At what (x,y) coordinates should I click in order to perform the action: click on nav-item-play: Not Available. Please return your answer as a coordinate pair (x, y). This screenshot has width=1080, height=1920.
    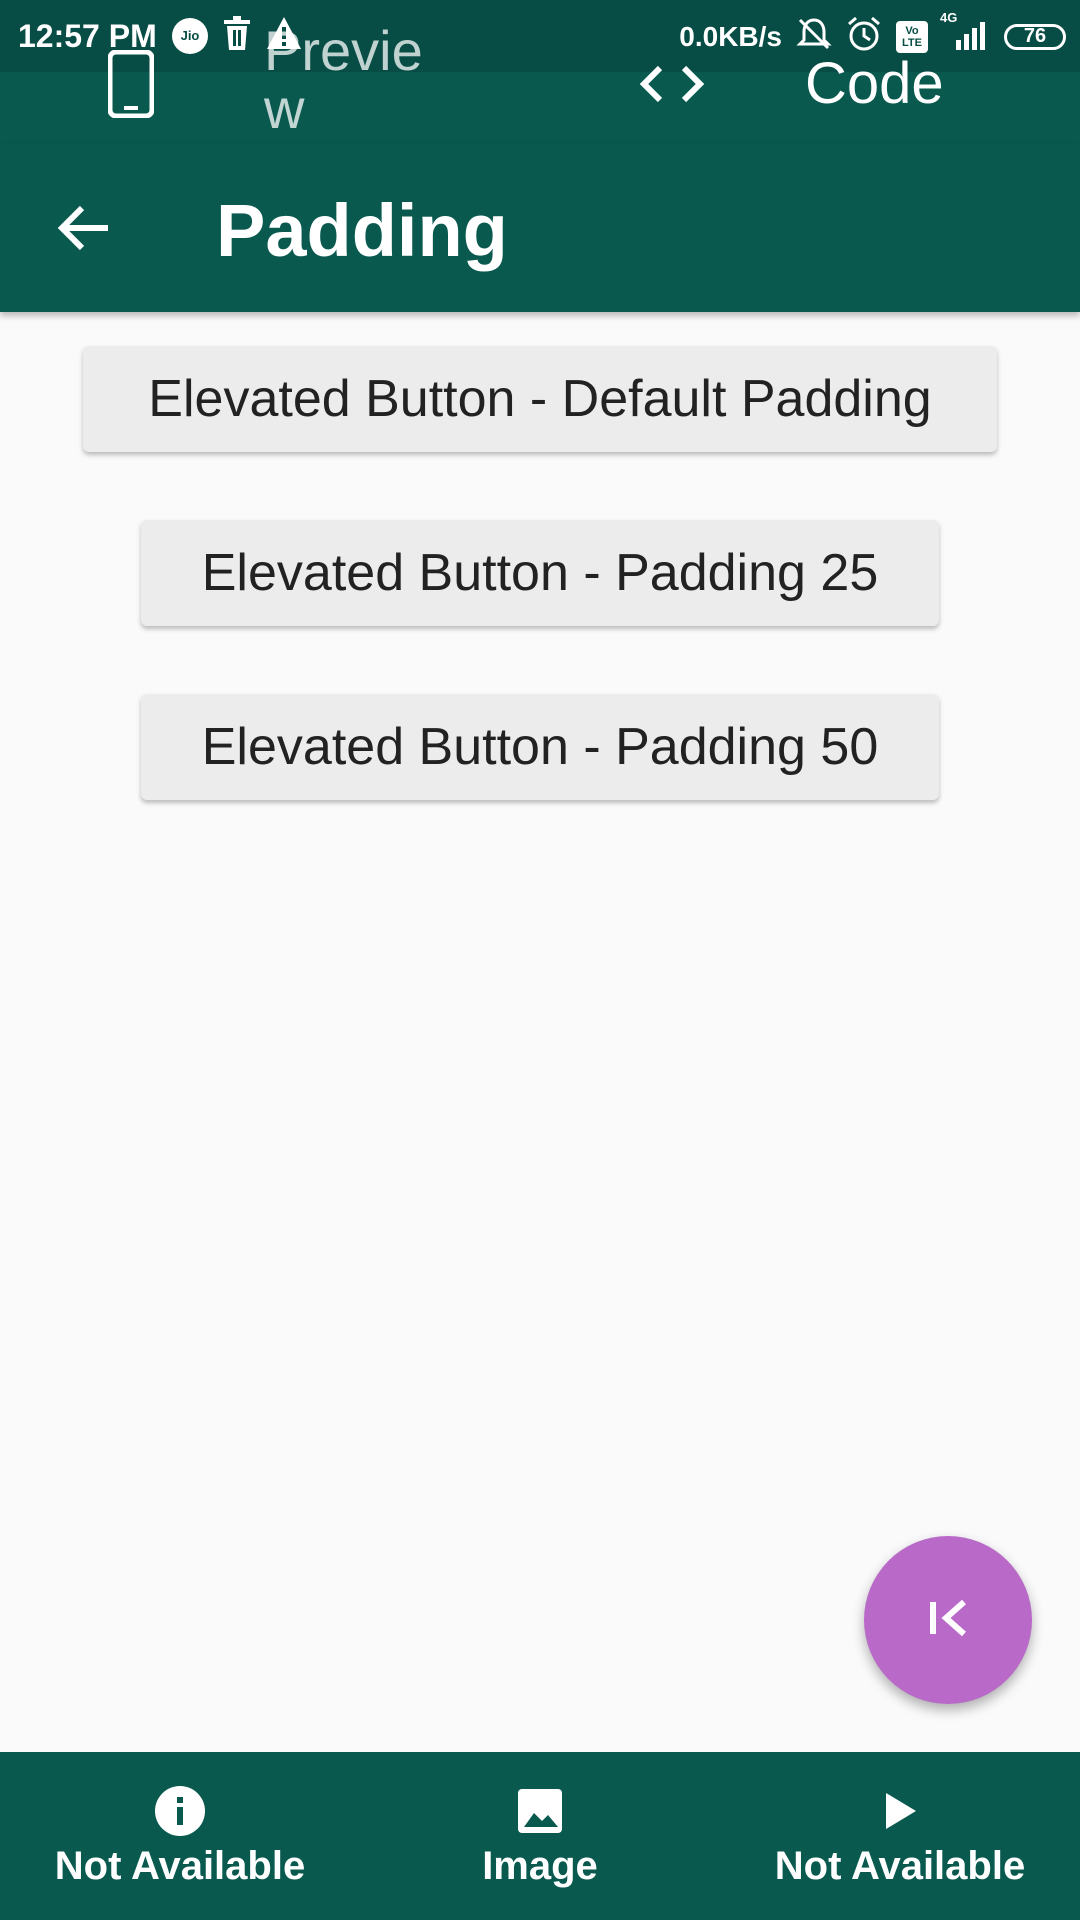
    Looking at the image, I should click on (900, 1836).